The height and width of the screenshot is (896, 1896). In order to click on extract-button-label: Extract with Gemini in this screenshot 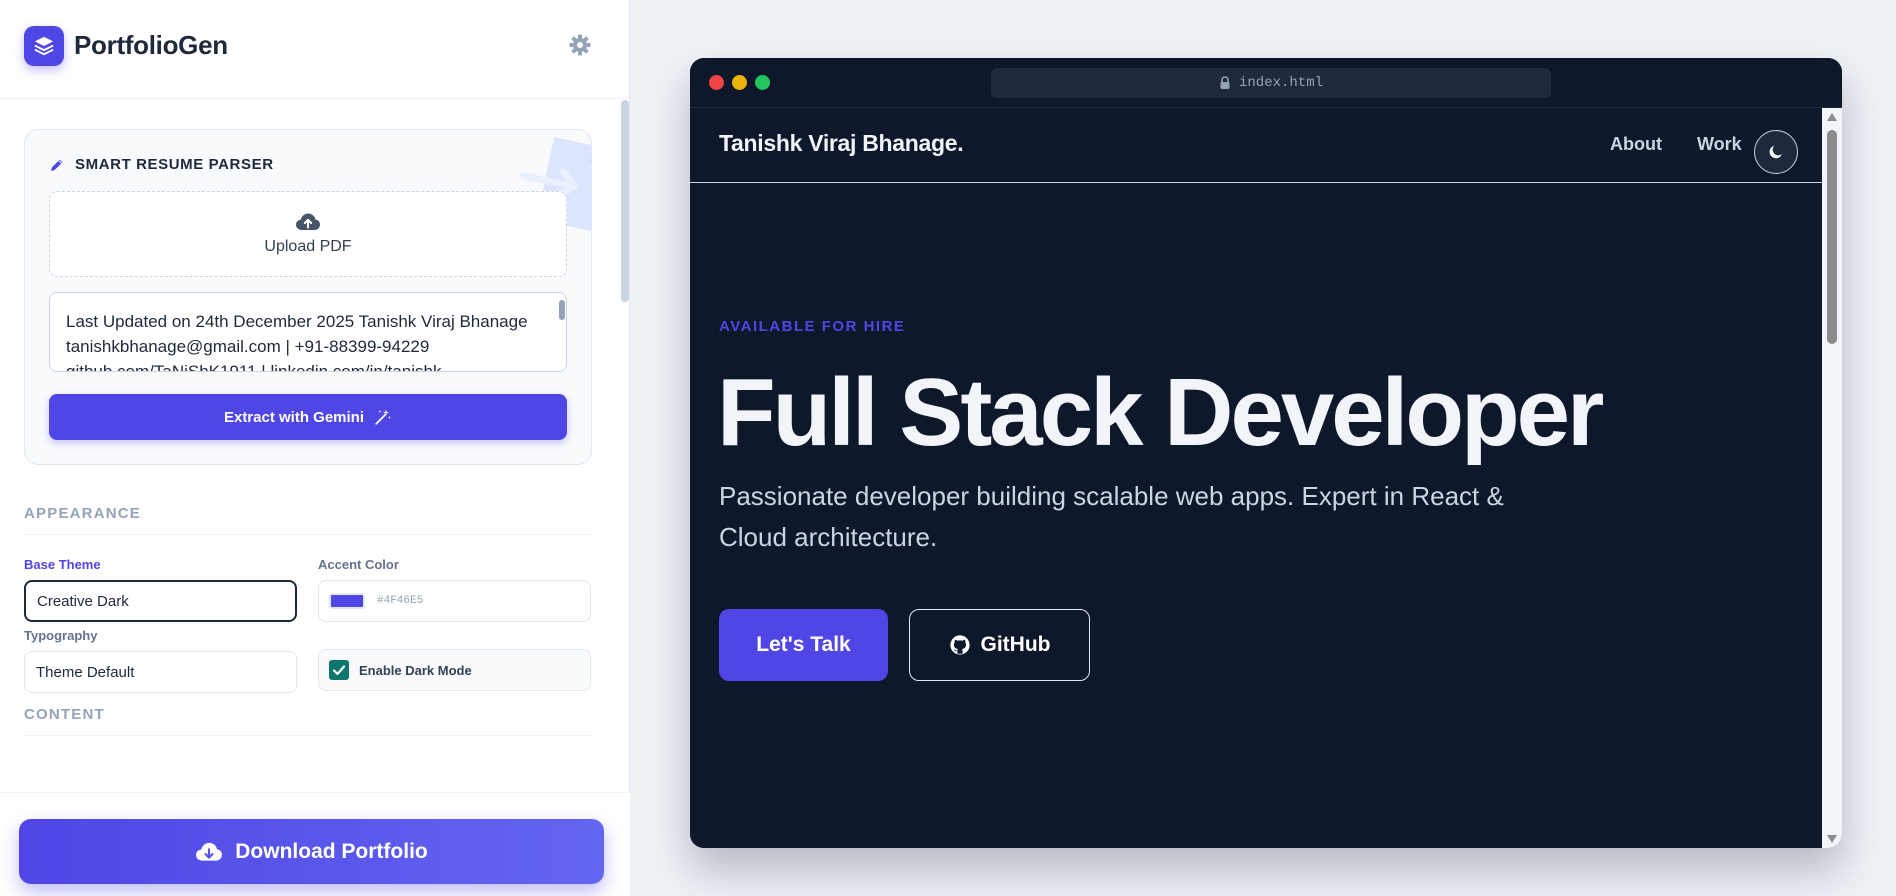, I will do `click(294, 417)`.